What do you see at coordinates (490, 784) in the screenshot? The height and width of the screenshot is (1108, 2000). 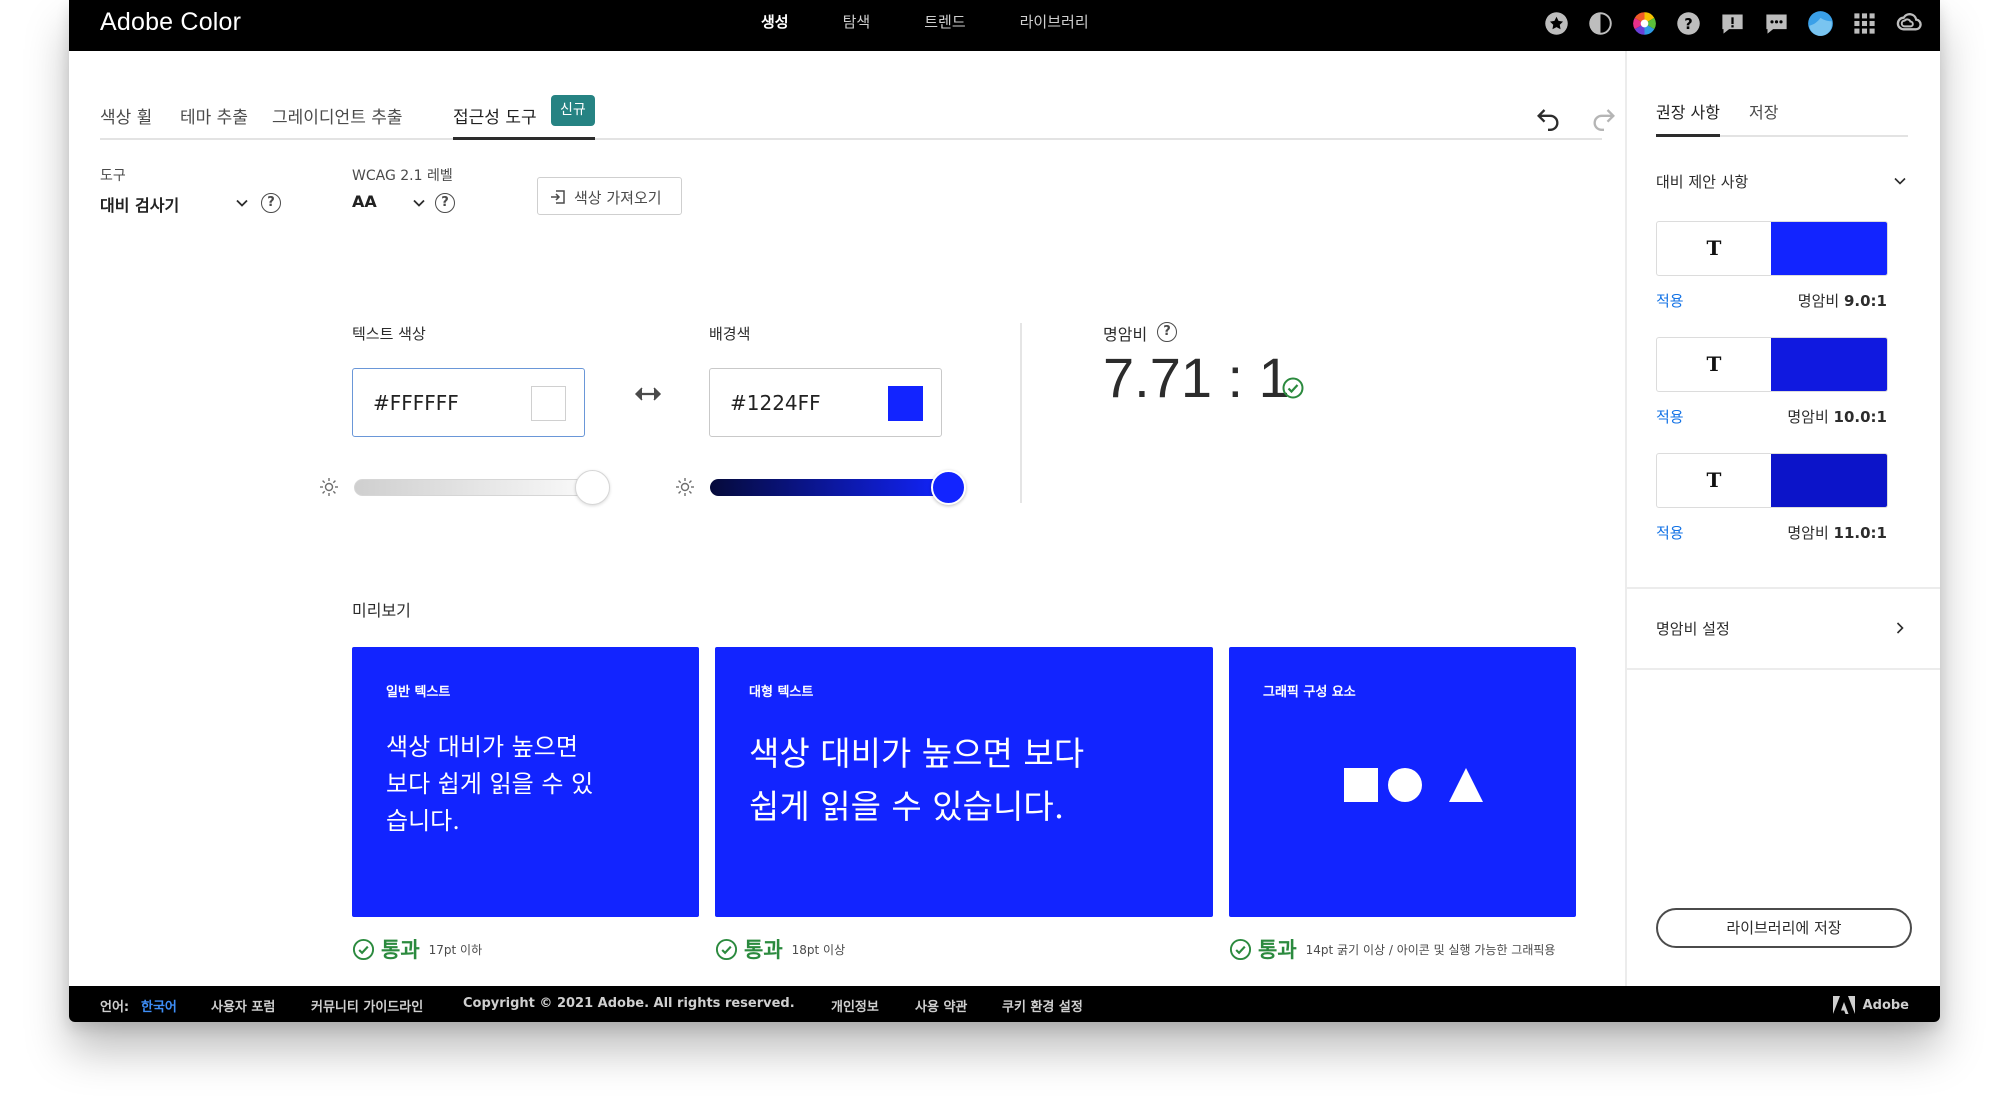 I see `card-sample-text: 색상 대비가 높으면 보다 쉽게 읽을 수 있 습니다.` at bounding box center [490, 784].